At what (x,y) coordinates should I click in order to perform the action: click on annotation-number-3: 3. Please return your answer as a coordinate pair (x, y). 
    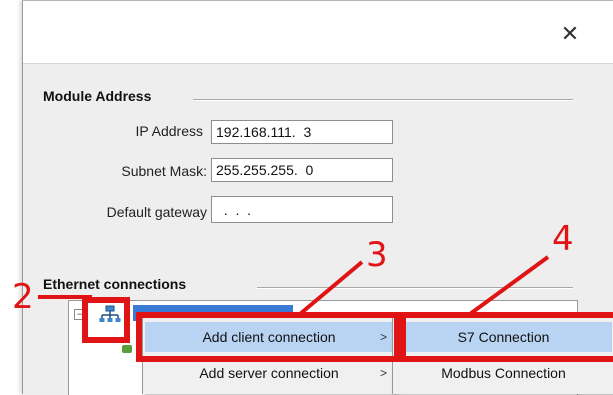
    Looking at the image, I should click on (377, 255).